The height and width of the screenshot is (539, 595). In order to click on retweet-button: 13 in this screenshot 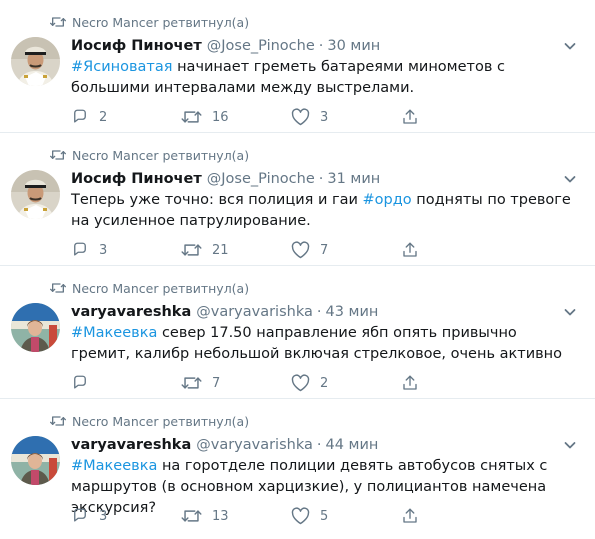, I will do `click(236, 516)`.